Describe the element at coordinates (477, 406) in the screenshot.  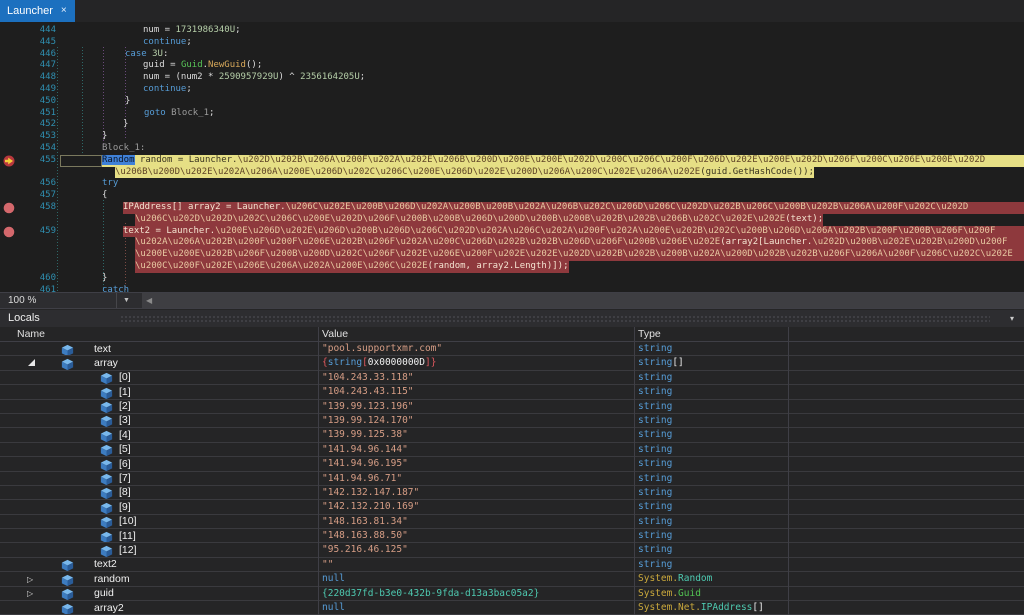
I see `variable-value-cell: "139.99.123.196"` at that location.